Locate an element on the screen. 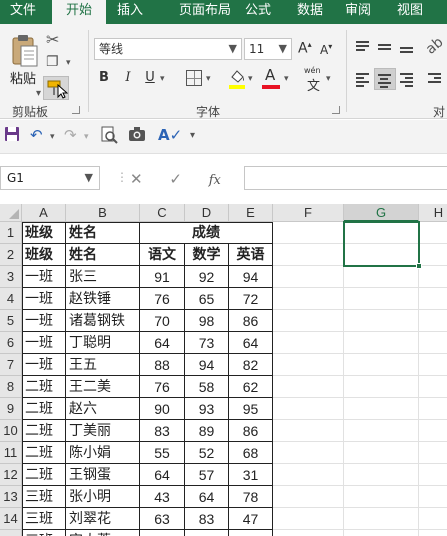 This screenshot has width=447, height=536. cell-g8 is located at coordinates (381, 387).